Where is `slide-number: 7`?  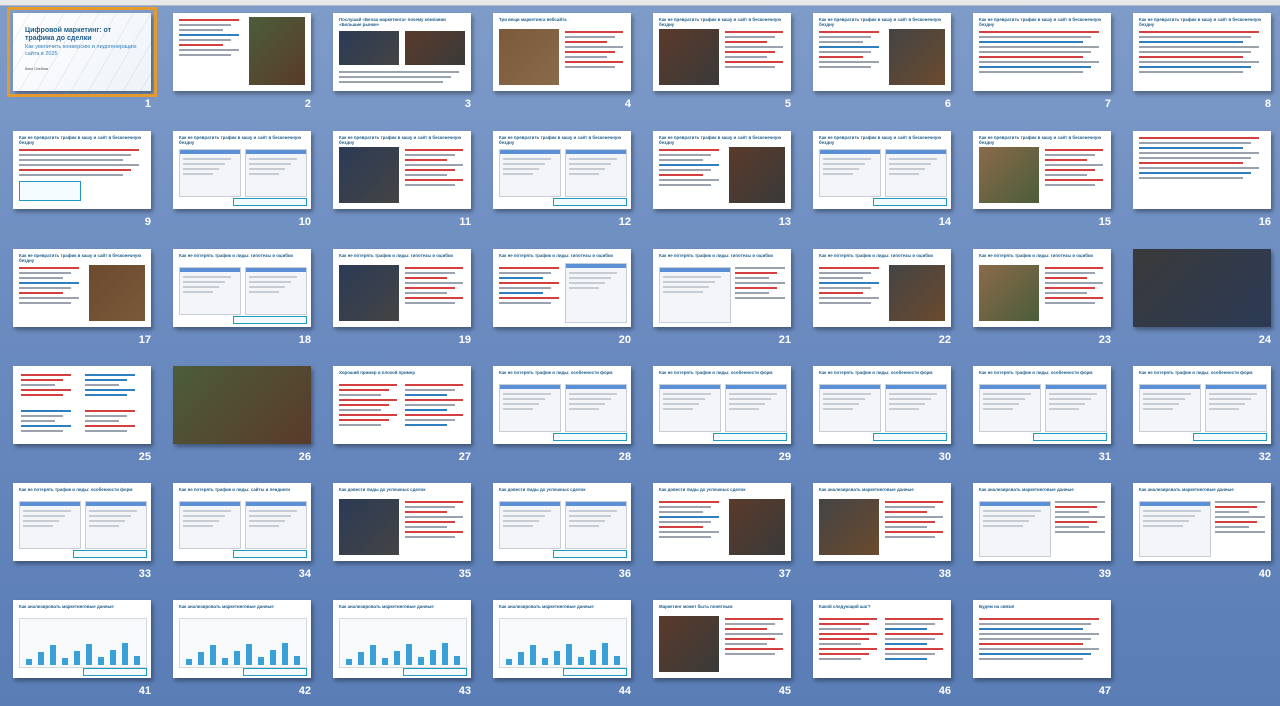 slide-number: 7 is located at coordinates (1107, 104).